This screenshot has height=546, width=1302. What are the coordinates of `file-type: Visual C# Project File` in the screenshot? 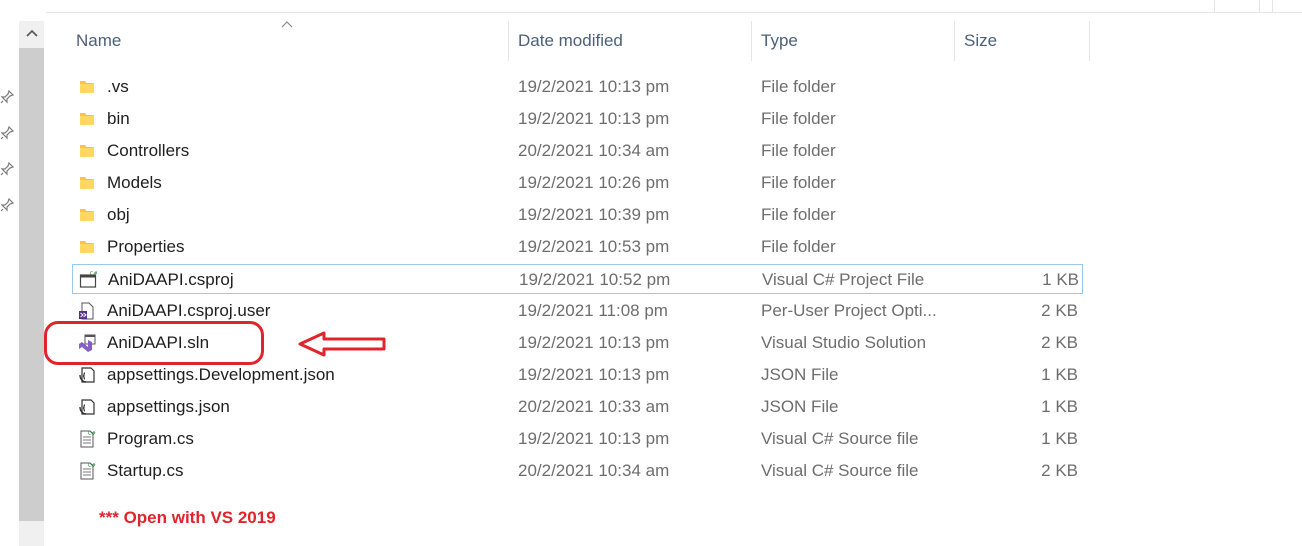 It's located at (843, 279).